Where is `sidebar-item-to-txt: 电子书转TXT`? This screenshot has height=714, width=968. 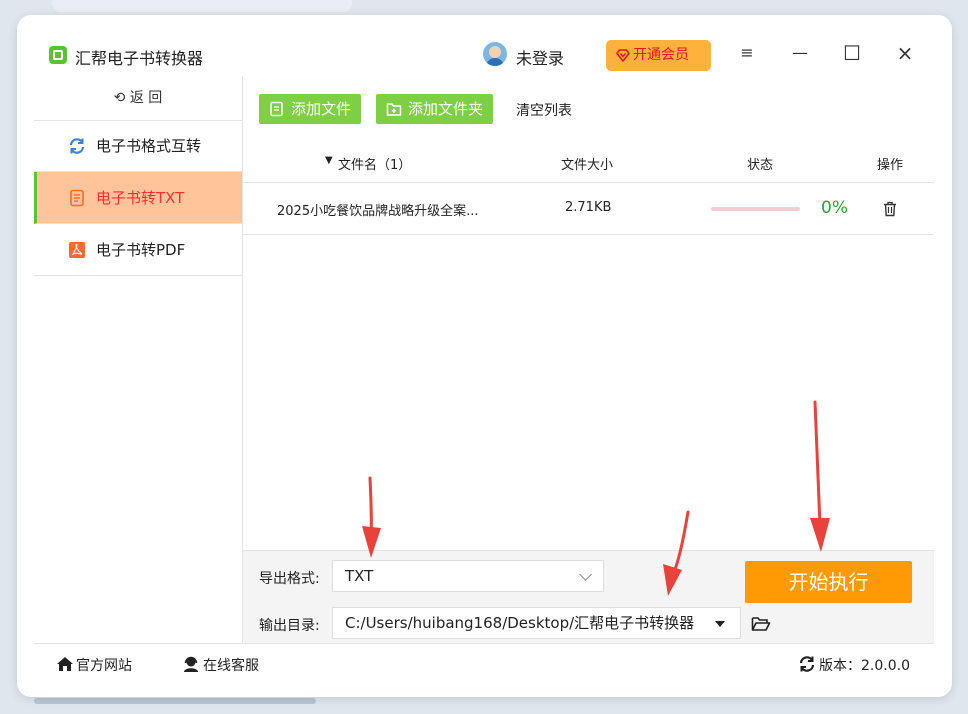
sidebar-item-to-txt: 电子书转TXT is located at coordinates (138, 198).